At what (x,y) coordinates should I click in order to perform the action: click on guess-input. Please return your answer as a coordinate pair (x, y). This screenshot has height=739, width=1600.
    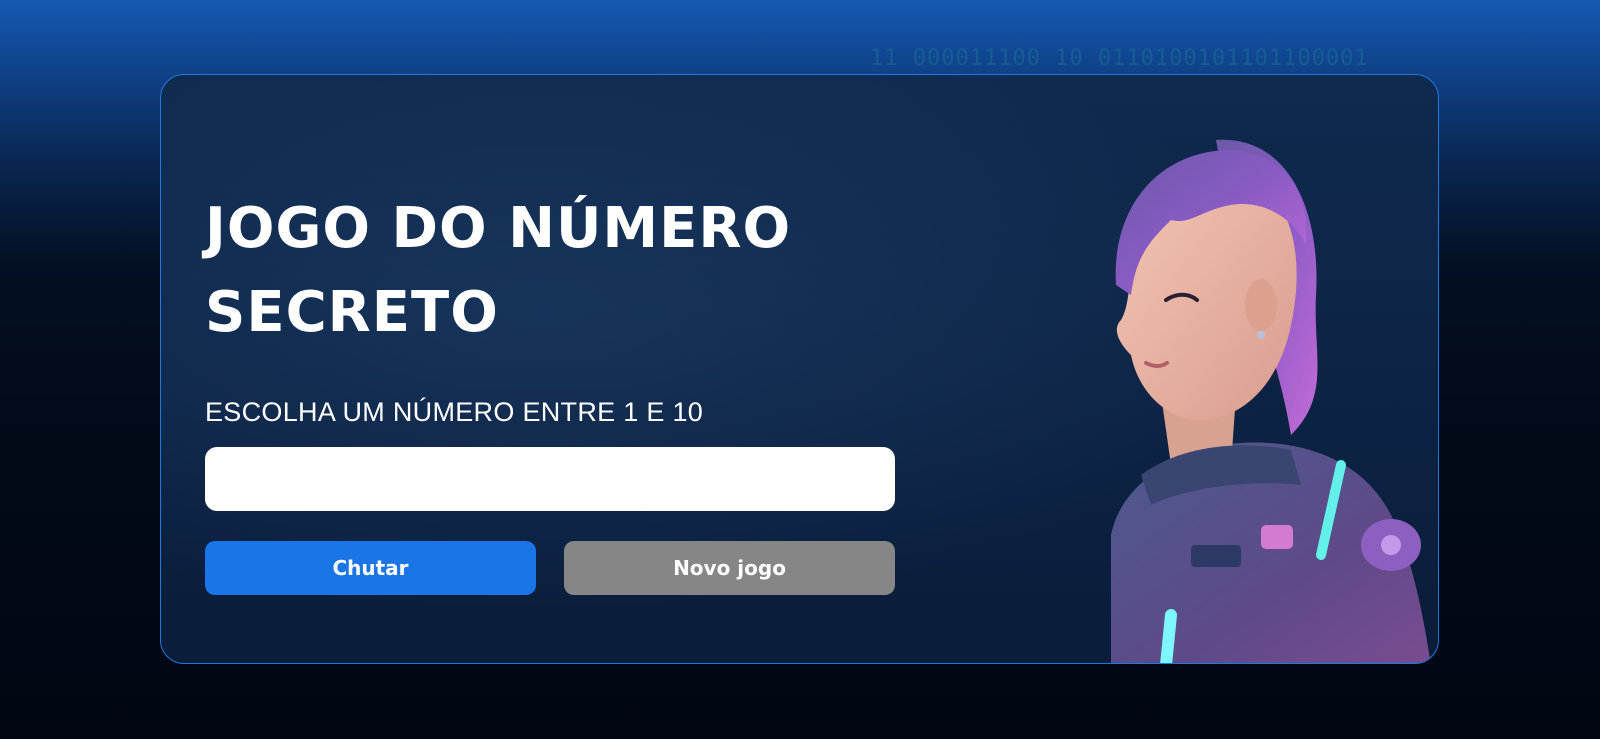
    Looking at the image, I should click on (550, 479).